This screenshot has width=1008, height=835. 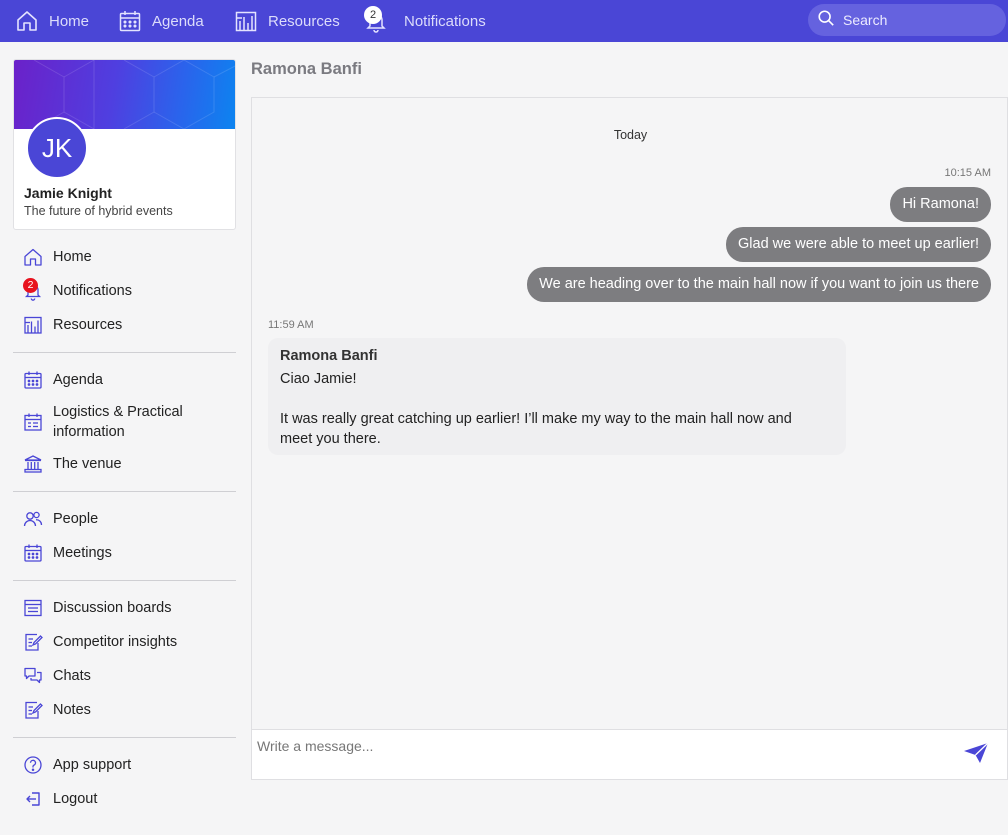 I want to click on sidebar-item-meetings: Meetings, so click(x=124, y=553).